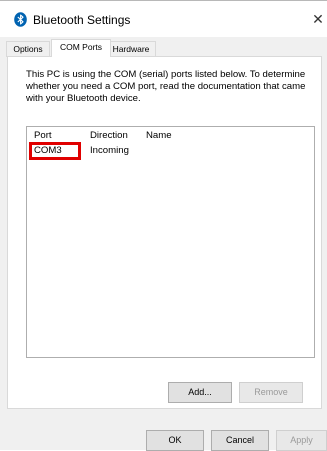 This screenshot has width=327, height=451. Describe the element at coordinates (43, 136) in the screenshot. I see `column-header-port: Port` at that location.